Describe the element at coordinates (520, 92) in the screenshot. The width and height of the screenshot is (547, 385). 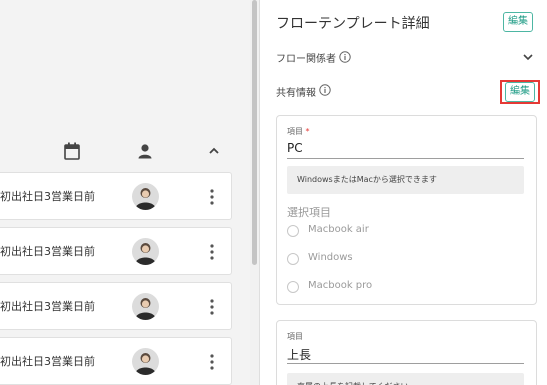
I see `highlight-box` at that location.